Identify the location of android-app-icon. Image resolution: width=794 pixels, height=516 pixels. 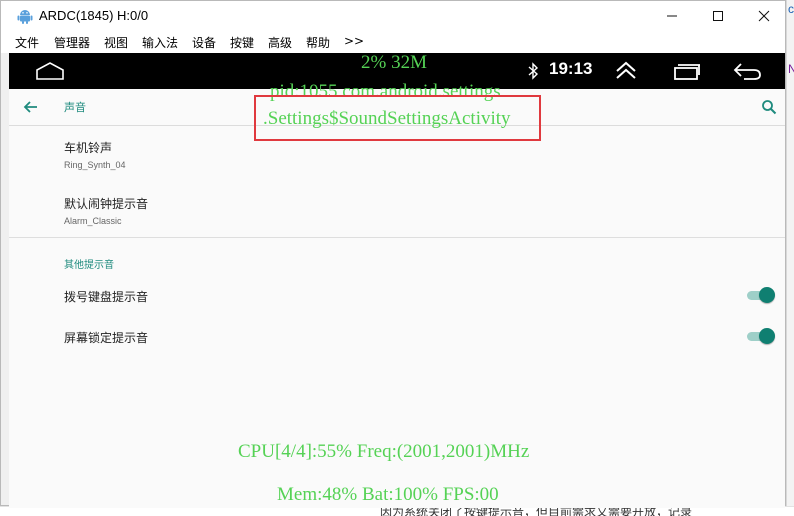
(25, 17).